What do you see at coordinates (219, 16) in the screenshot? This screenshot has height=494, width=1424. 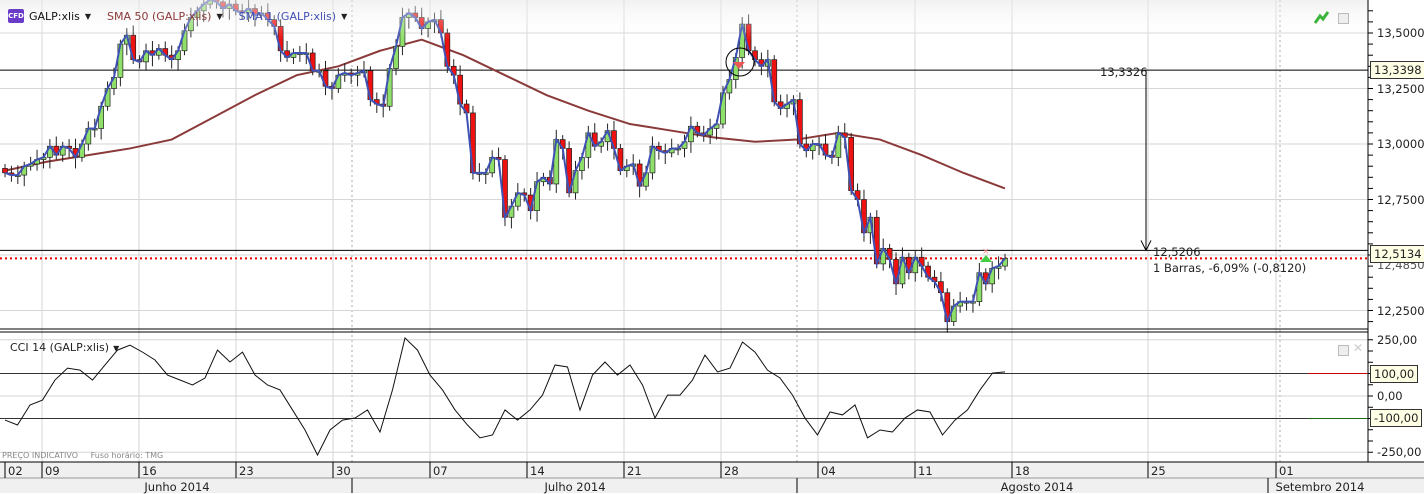 I see `sma50-dropdown-icon: ▼` at bounding box center [219, 16].